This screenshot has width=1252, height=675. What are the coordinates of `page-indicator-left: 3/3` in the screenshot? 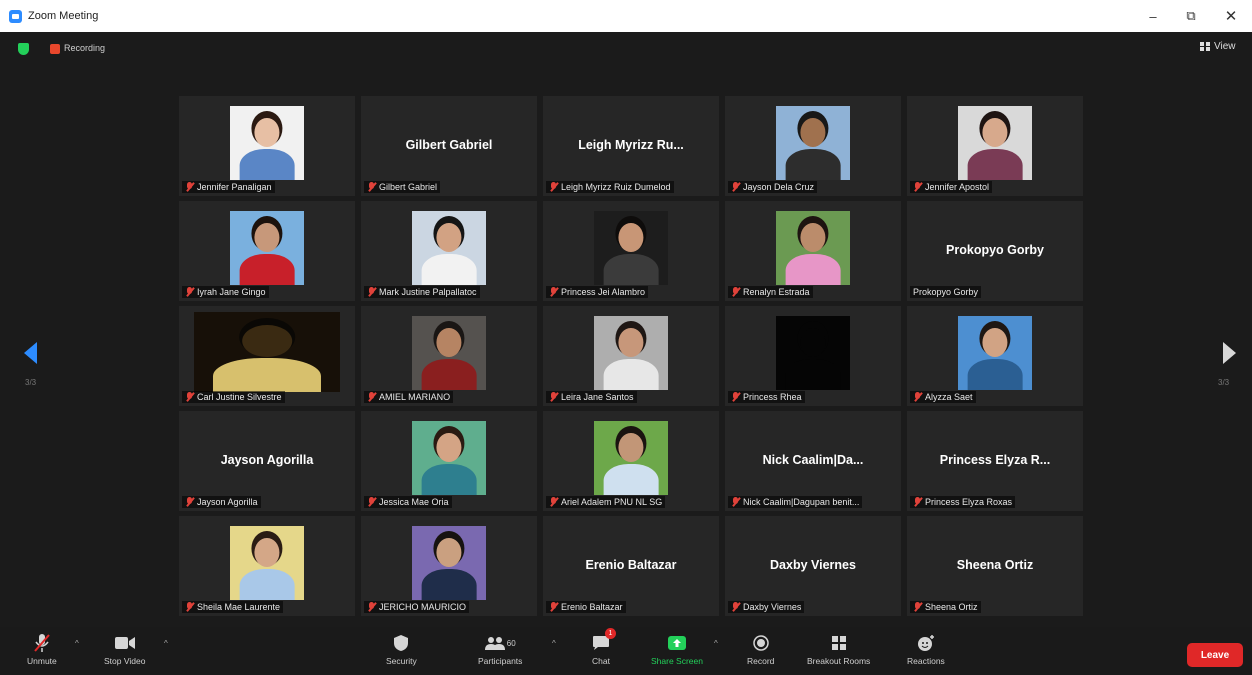 It's located at (31, 382).